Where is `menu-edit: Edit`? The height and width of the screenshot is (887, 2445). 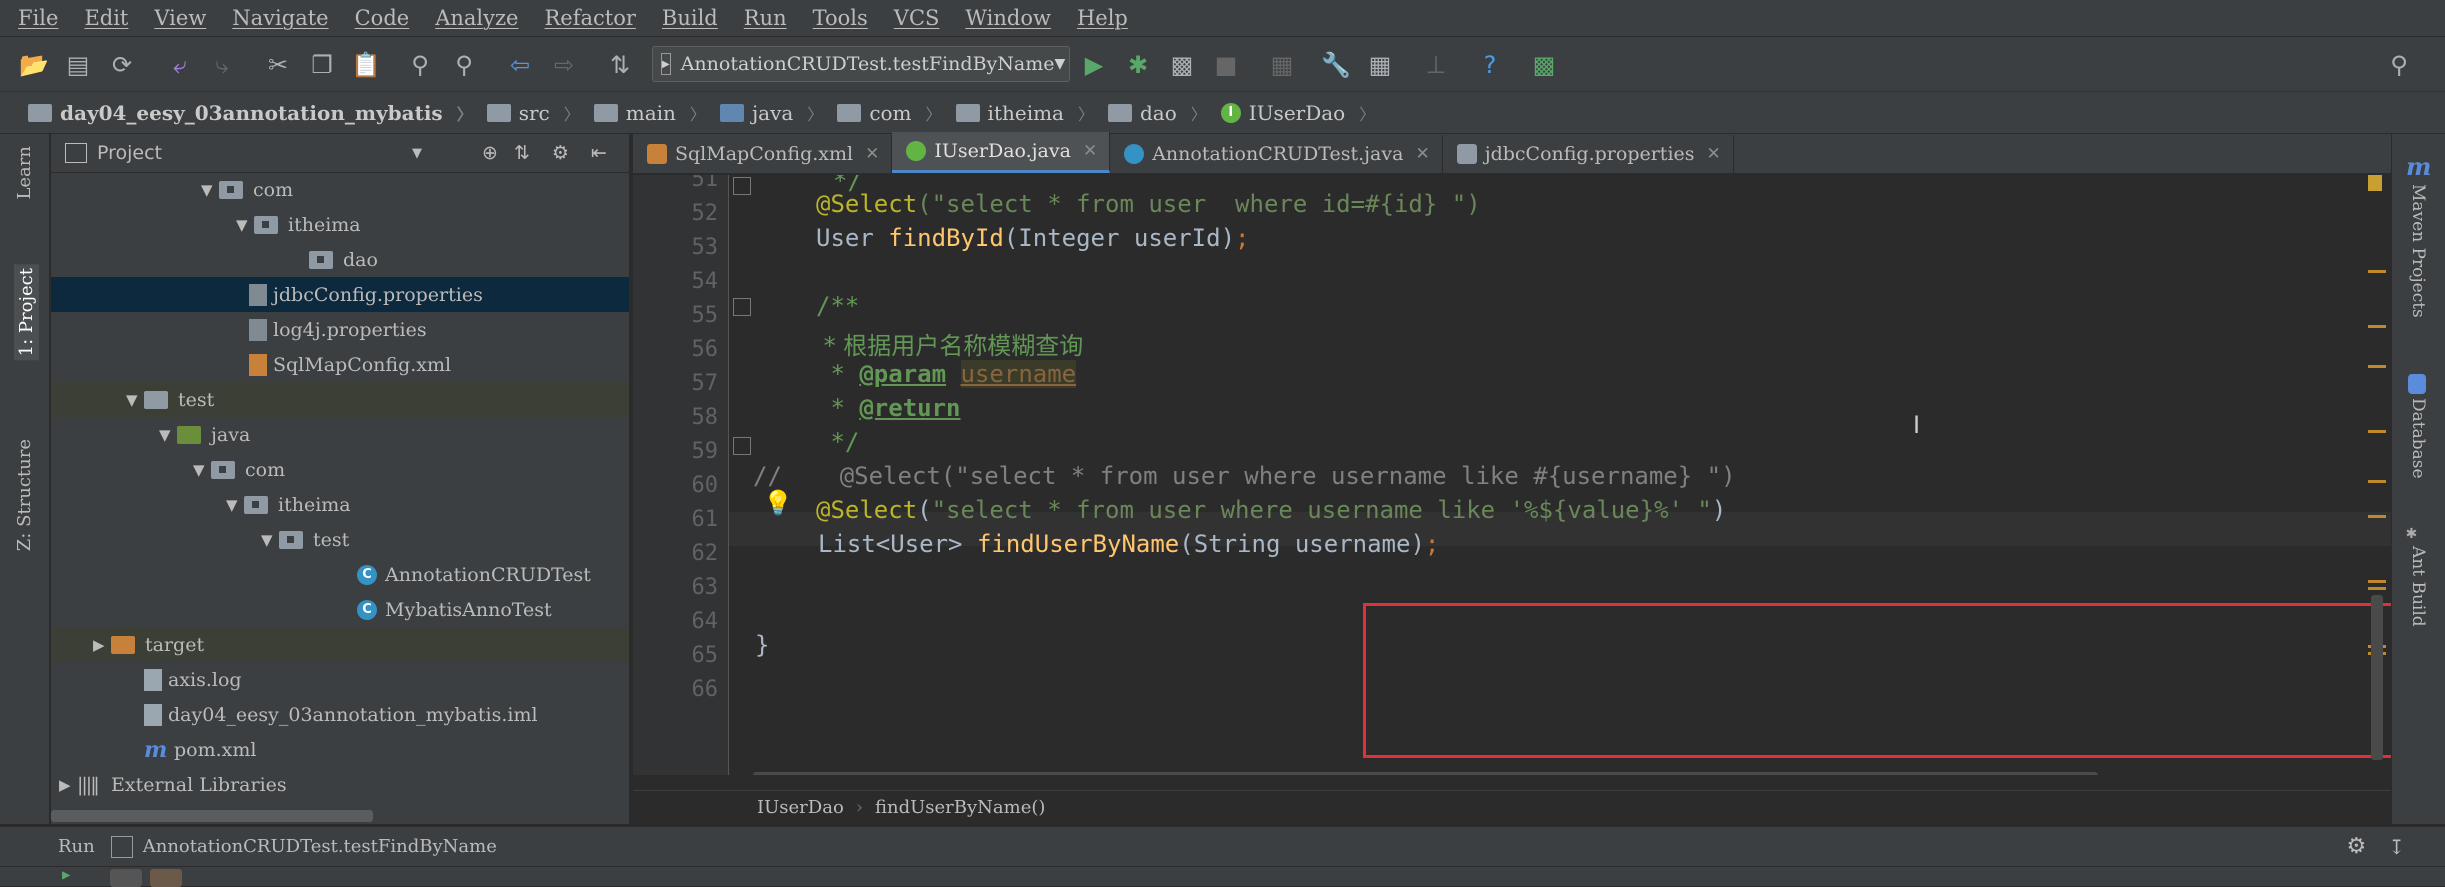
menu-edit: Edit is located at coordinates (106, 18).